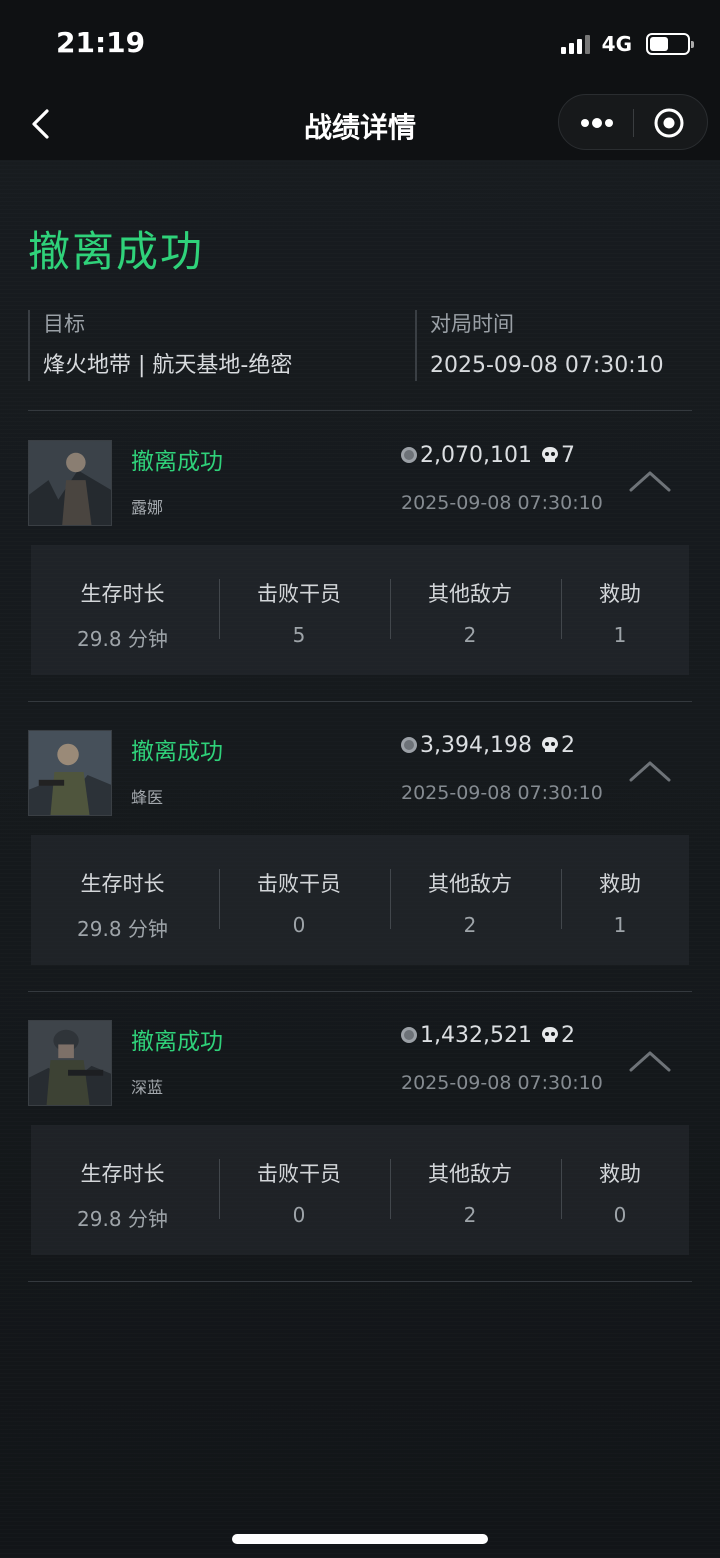 The width and height of the screenshot is (720, 1558). What do you see at coordinates (116, 251) in the screenshot?
I see `match-result-title: 撤离成功` at bounding box center [116, 251].